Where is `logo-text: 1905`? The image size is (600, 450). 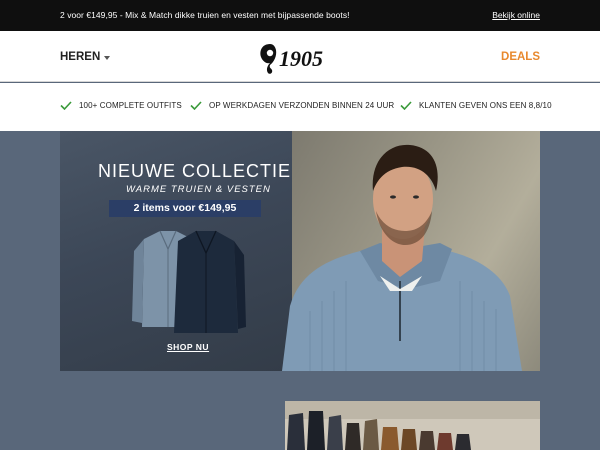 logo-text: 1905 is located at coordinates (301, 58).